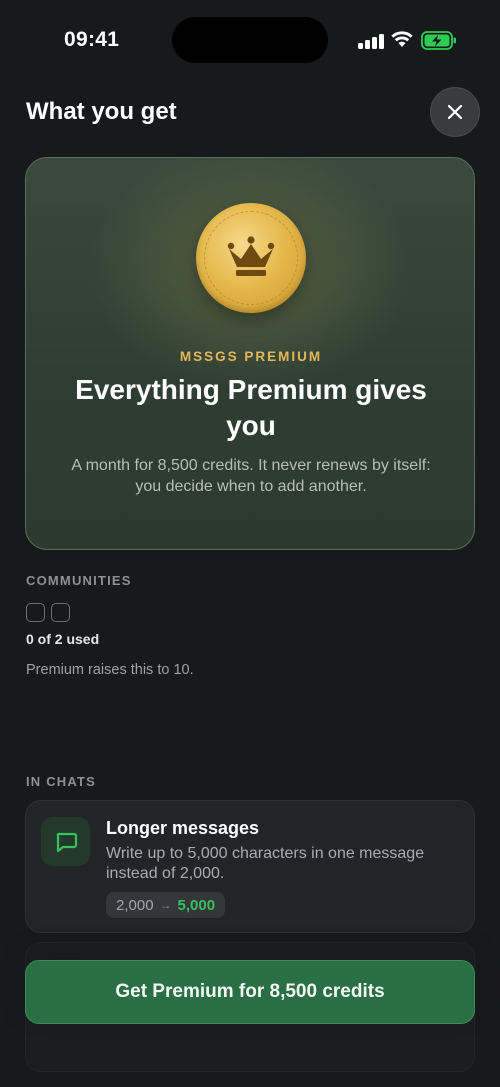 This screenshot has height=1087, width=500. I want to click on limit-comparison-chip: 2,000 → 5,000, so click(166, 905).